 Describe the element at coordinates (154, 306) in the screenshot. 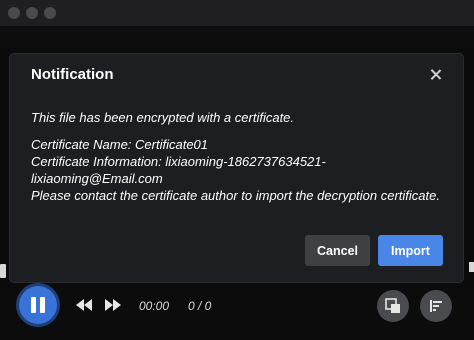

I see `current-time: 00:00` at that location.